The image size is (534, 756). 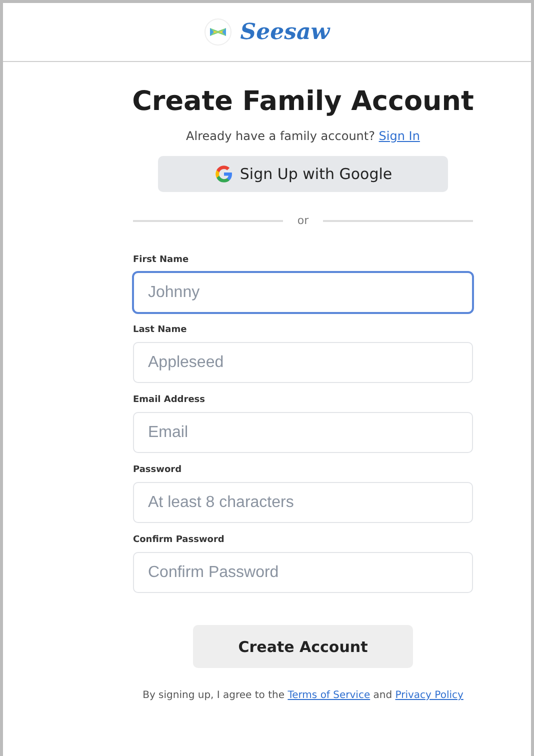 I want to click on google-signup-button: Sign Up with Google, so click(x=303, y=174).